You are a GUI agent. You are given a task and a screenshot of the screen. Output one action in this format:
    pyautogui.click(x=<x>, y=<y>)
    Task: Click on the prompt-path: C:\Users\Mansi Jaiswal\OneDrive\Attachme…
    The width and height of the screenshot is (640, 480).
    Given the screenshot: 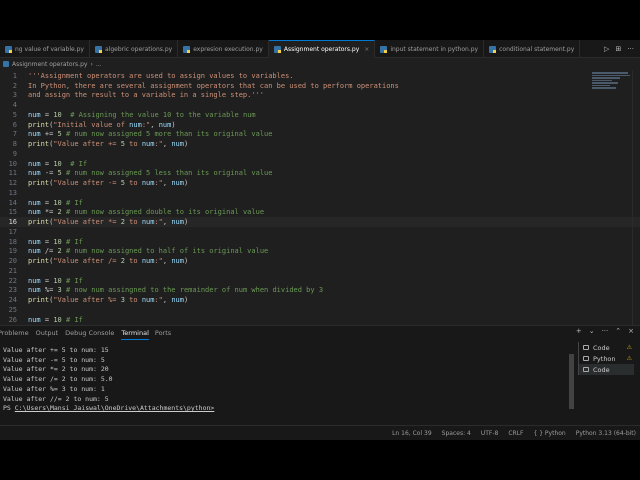 What is the action you would take?
    pyautogui.click(x=115, y=408)
    